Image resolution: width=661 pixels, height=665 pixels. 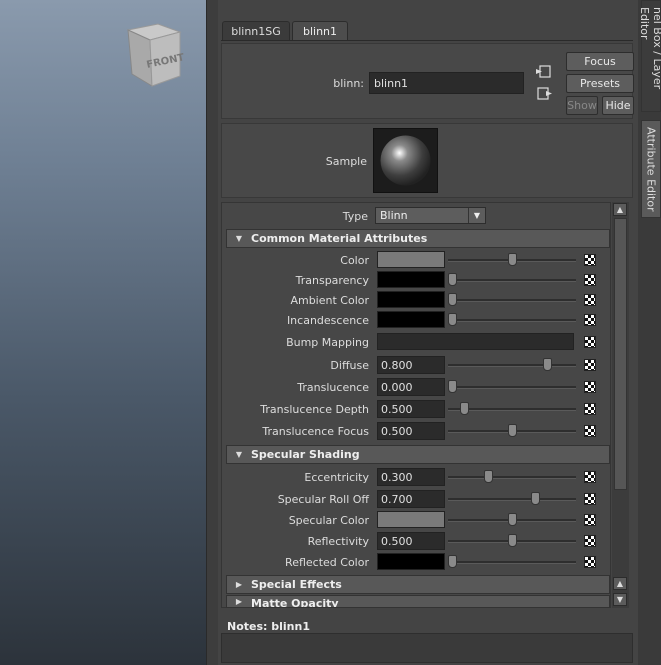 I want to click on scroll-down-arrow-icon: ▼, so click(x=620, y=599).